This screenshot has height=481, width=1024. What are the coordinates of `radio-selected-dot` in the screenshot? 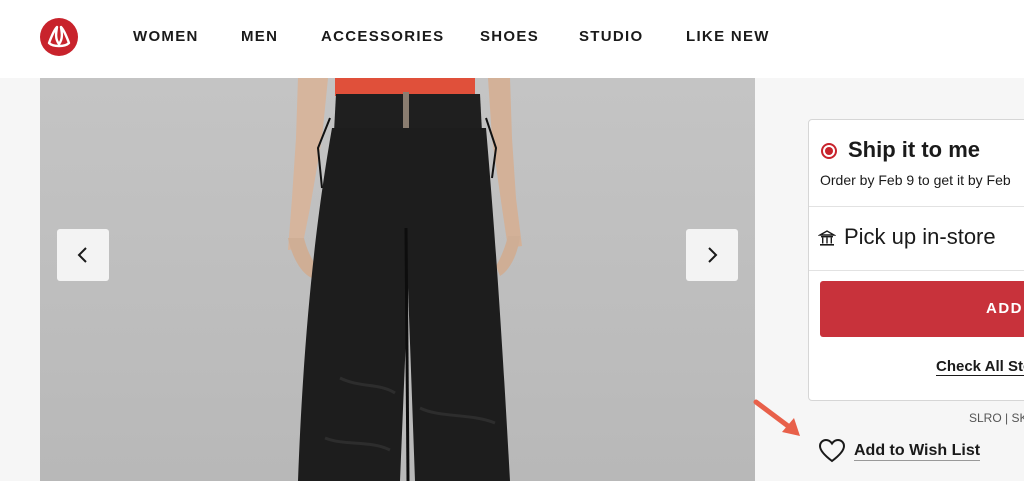 It's located at (829, 151).